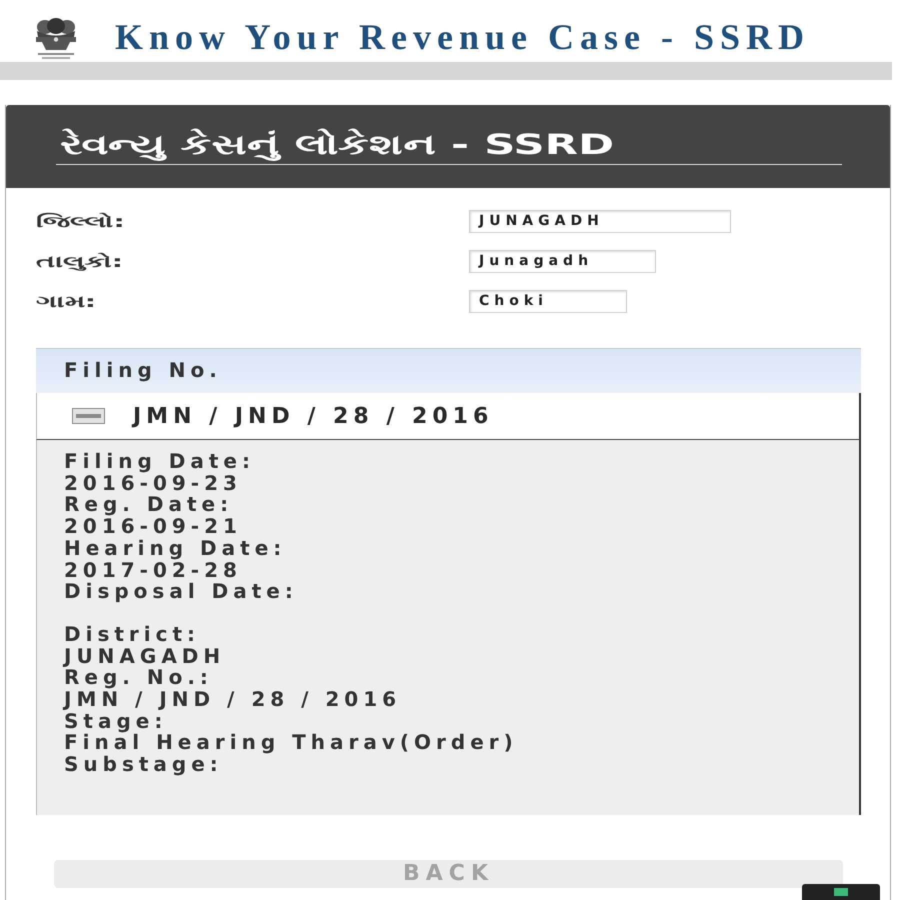 The image size is (900, 900). I want to click on detail-label: Hearing Date:, so click(175, 549).